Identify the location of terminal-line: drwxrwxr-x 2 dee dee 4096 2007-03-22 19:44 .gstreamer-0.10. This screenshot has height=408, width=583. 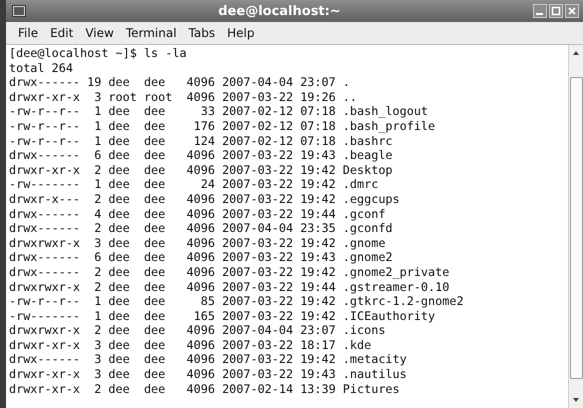
(229, 287).